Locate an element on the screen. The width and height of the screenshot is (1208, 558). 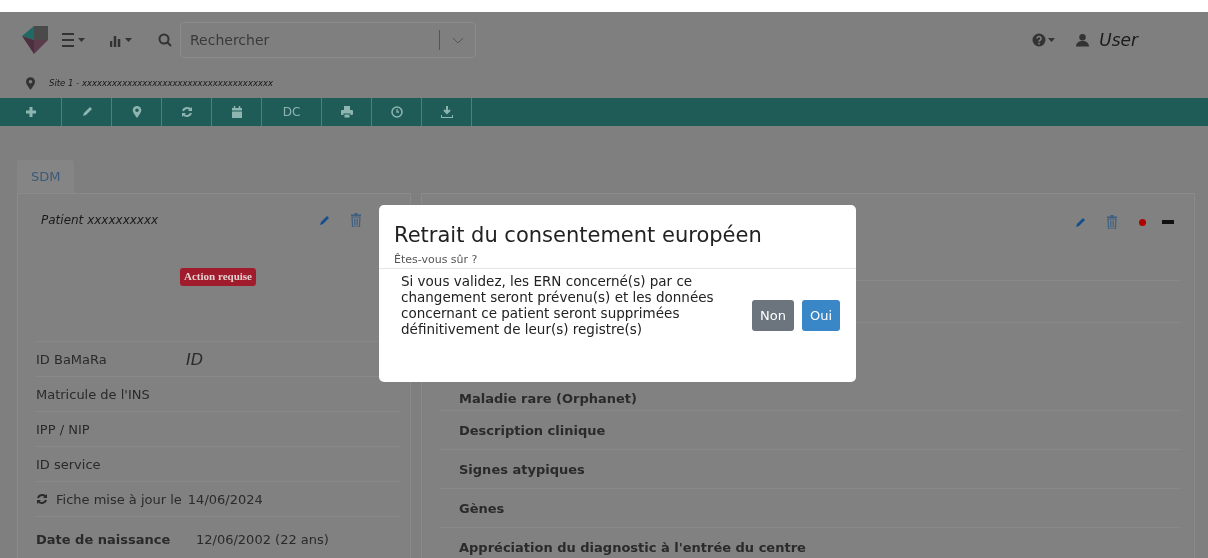
status-dot is located at coordinates (1142, 222).